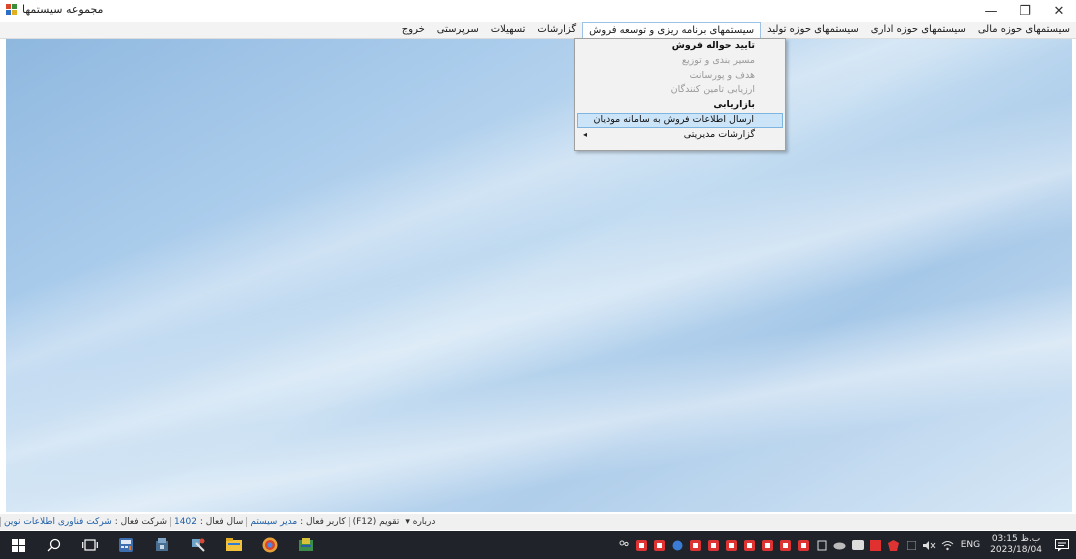  What do you see at coordinates (234, 545) in the screenshot?
I see `file-explorer-icon` at bounding box center [234, 545].